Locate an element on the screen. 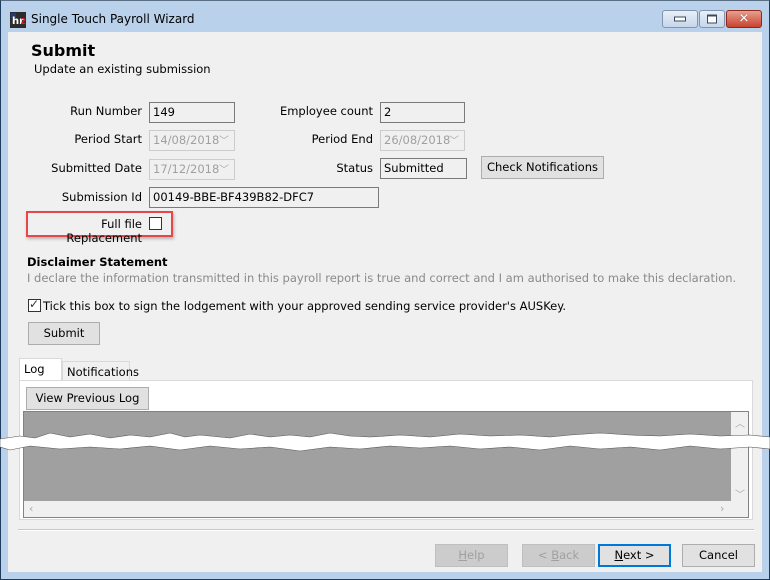 The width and height of the screenshot is (770, 580). maximize-button is located at coordinates (712, 19).